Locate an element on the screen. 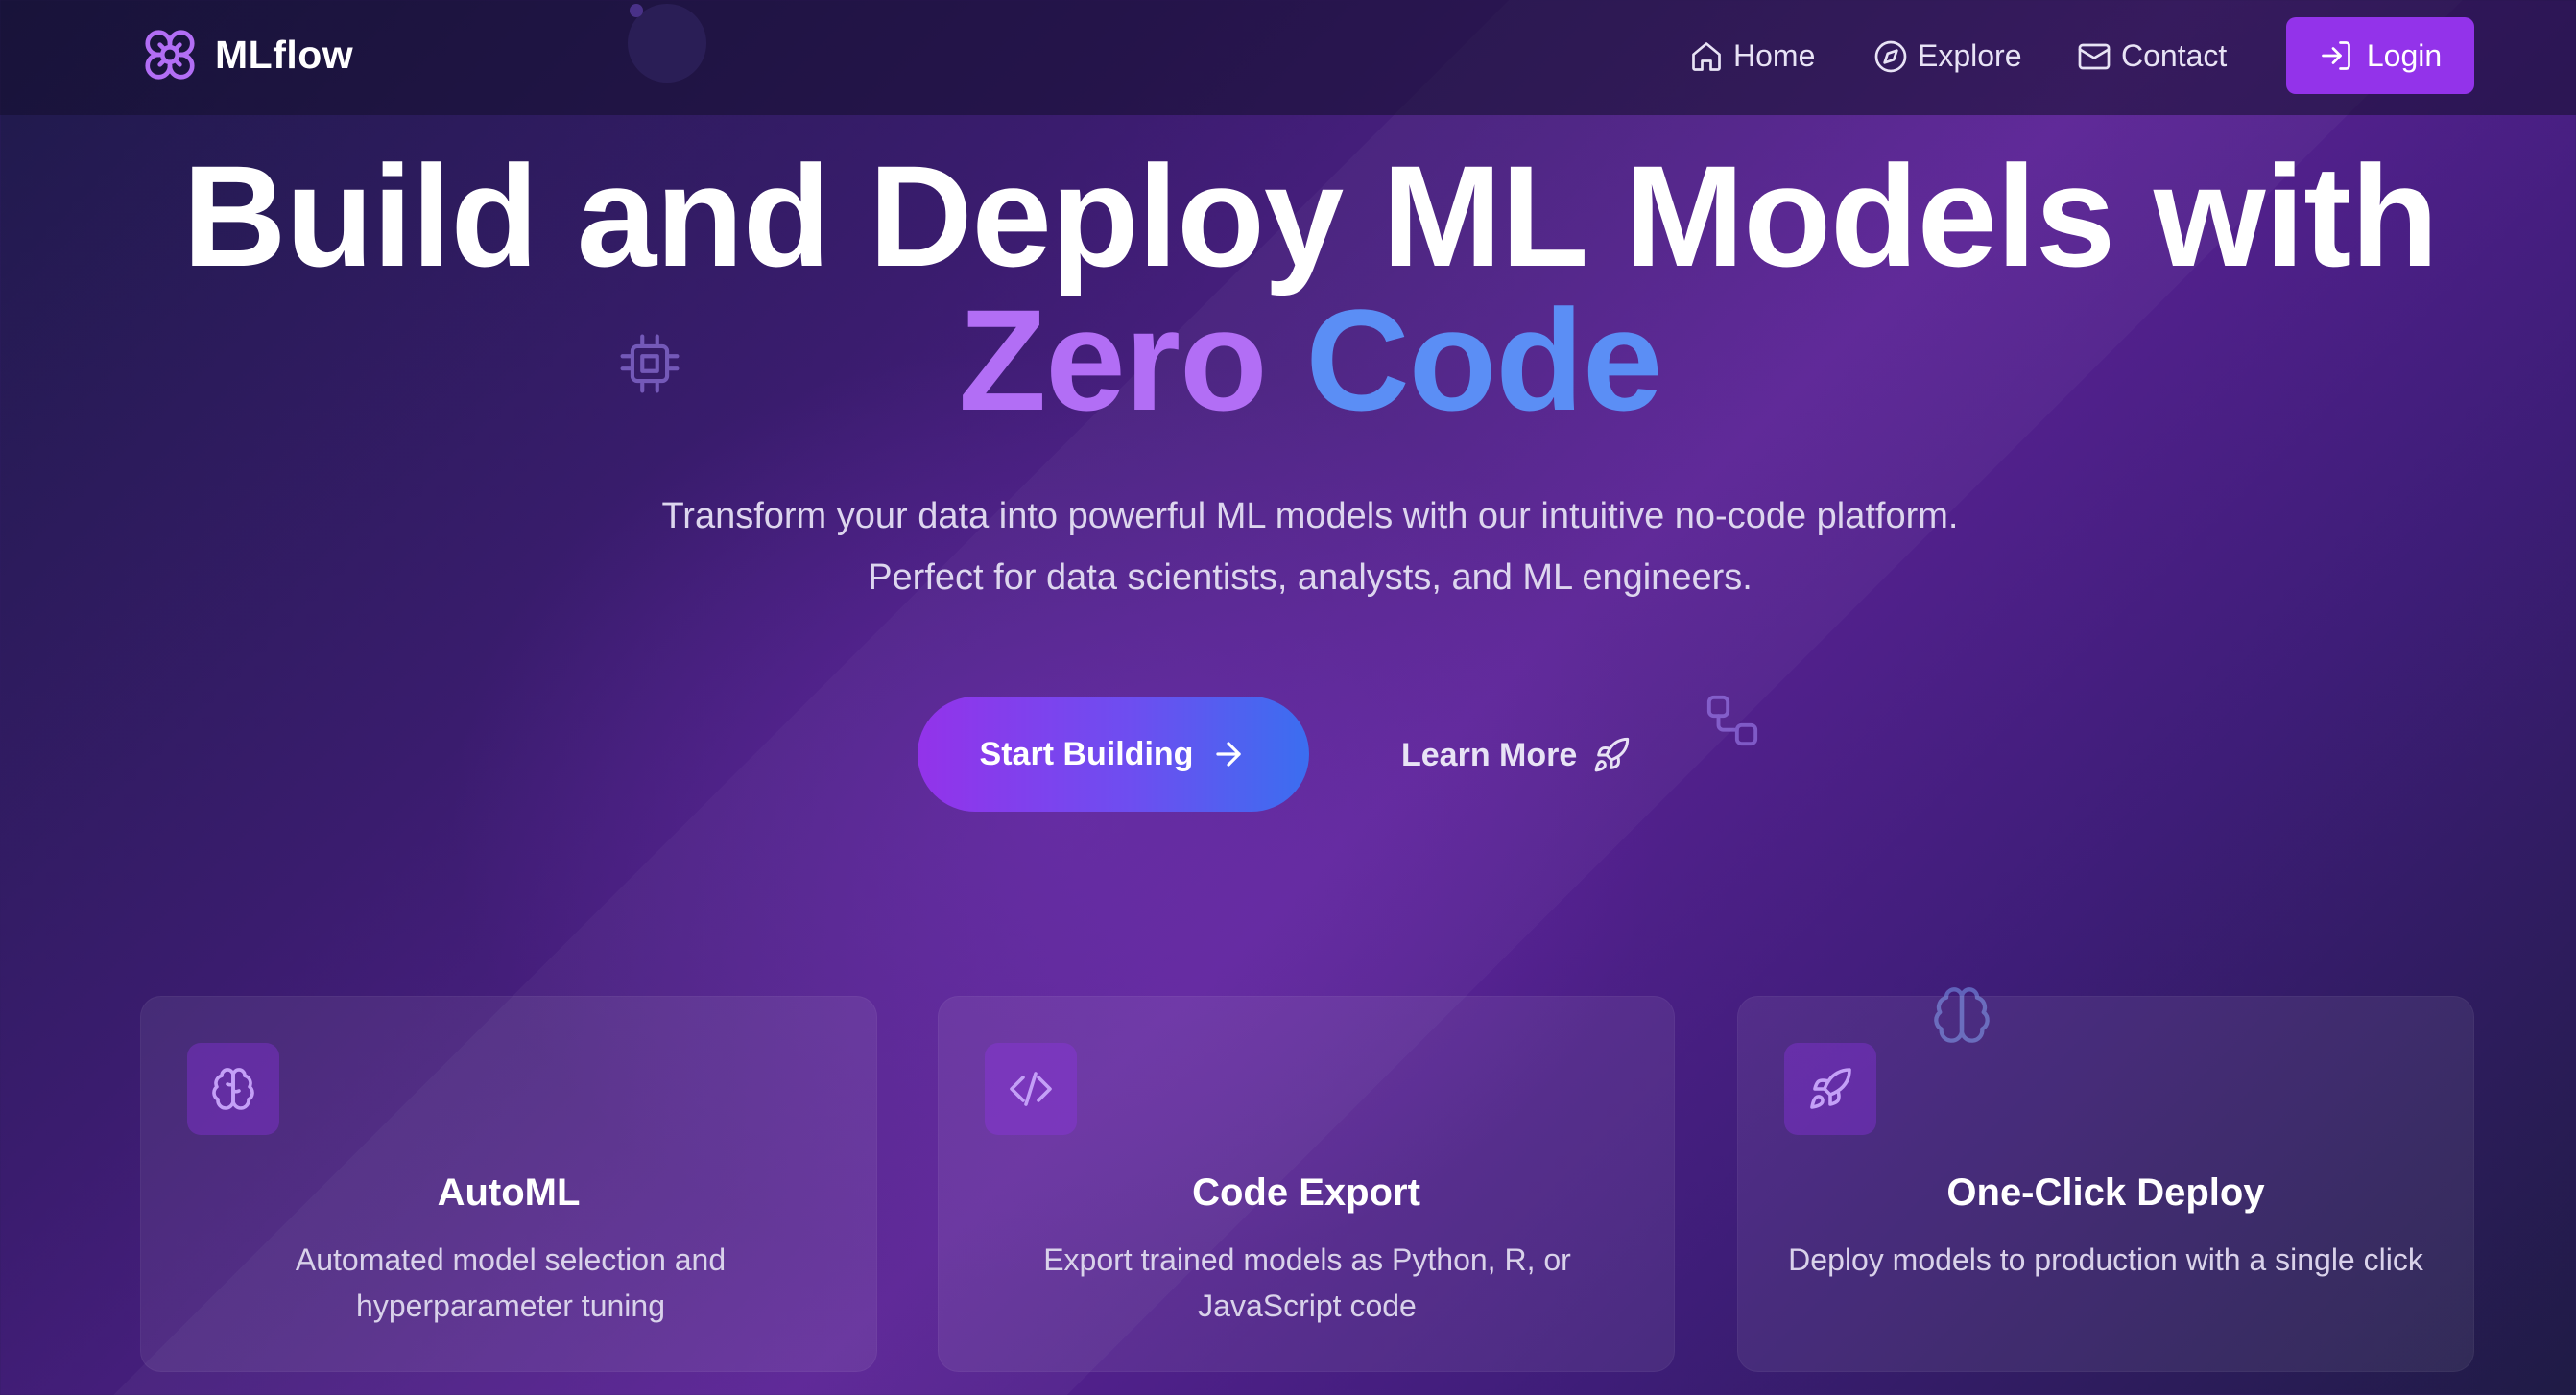  login-label: Login is located at coordinates (2404, 55).